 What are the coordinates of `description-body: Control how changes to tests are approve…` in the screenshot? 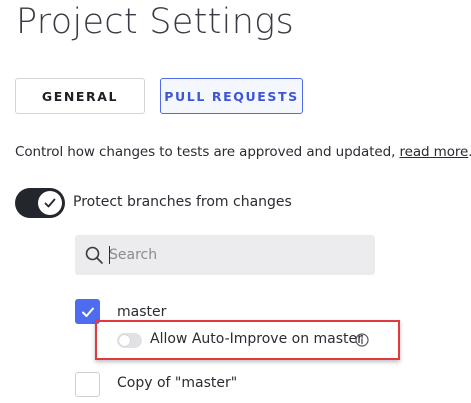 It's located at (205, 152).